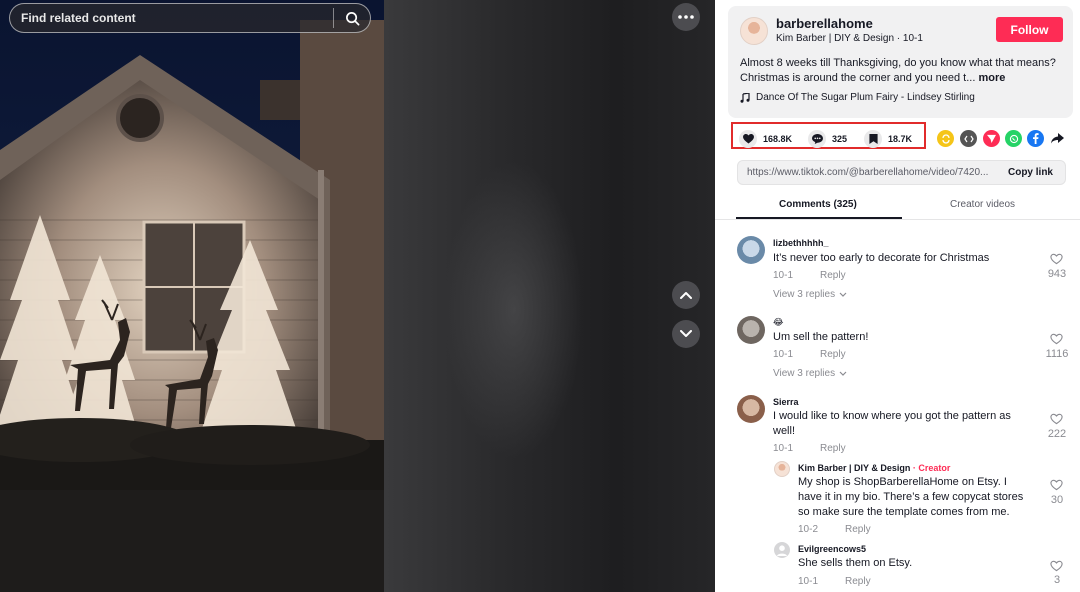  I want to click on like-button: 168.8K, so click(765, 139).